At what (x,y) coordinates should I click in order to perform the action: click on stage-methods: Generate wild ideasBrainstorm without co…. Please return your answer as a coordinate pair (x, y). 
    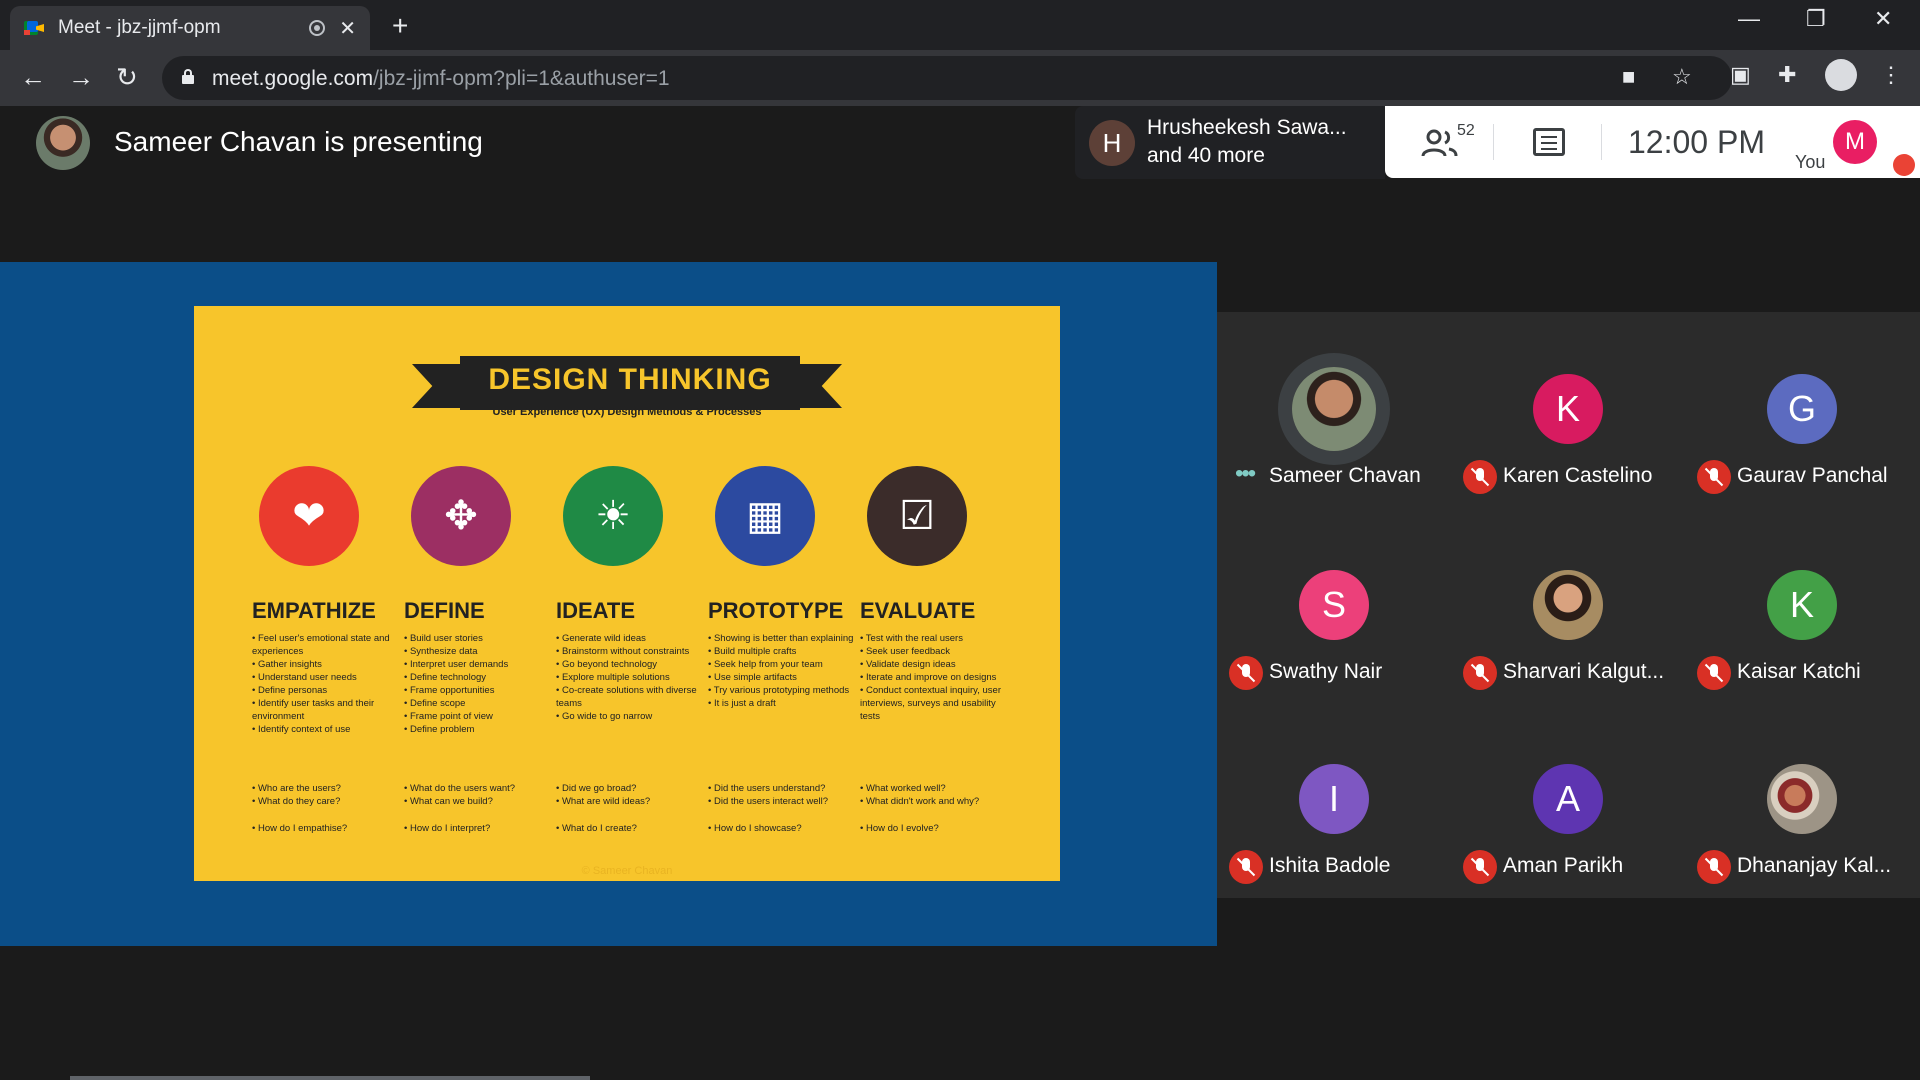
    Looking at the image, I should click on (631, 677).